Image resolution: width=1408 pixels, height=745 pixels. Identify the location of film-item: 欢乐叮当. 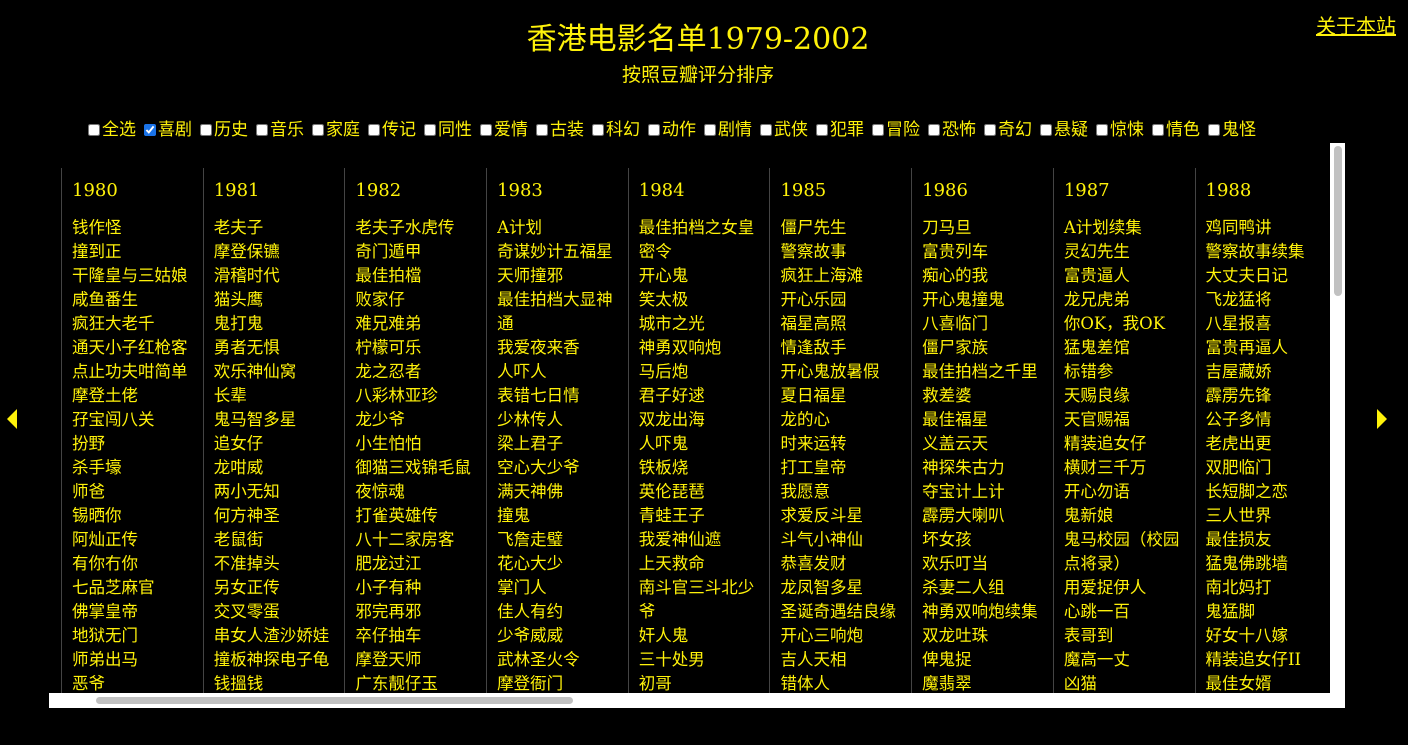
(983, 564).